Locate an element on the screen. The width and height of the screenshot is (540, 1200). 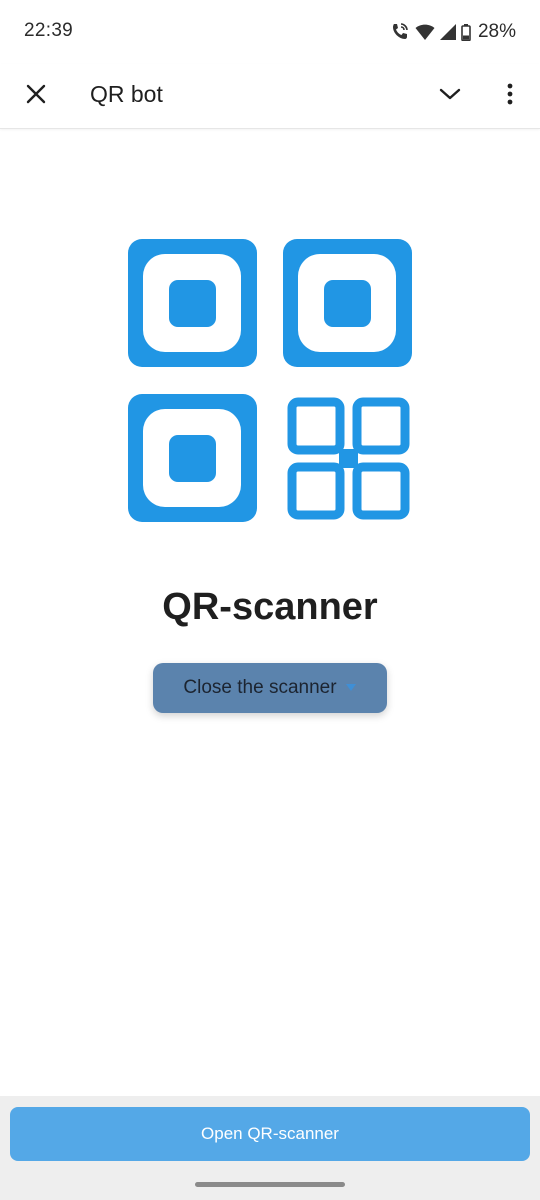
collapse-button is located at coordinates (450, 96).